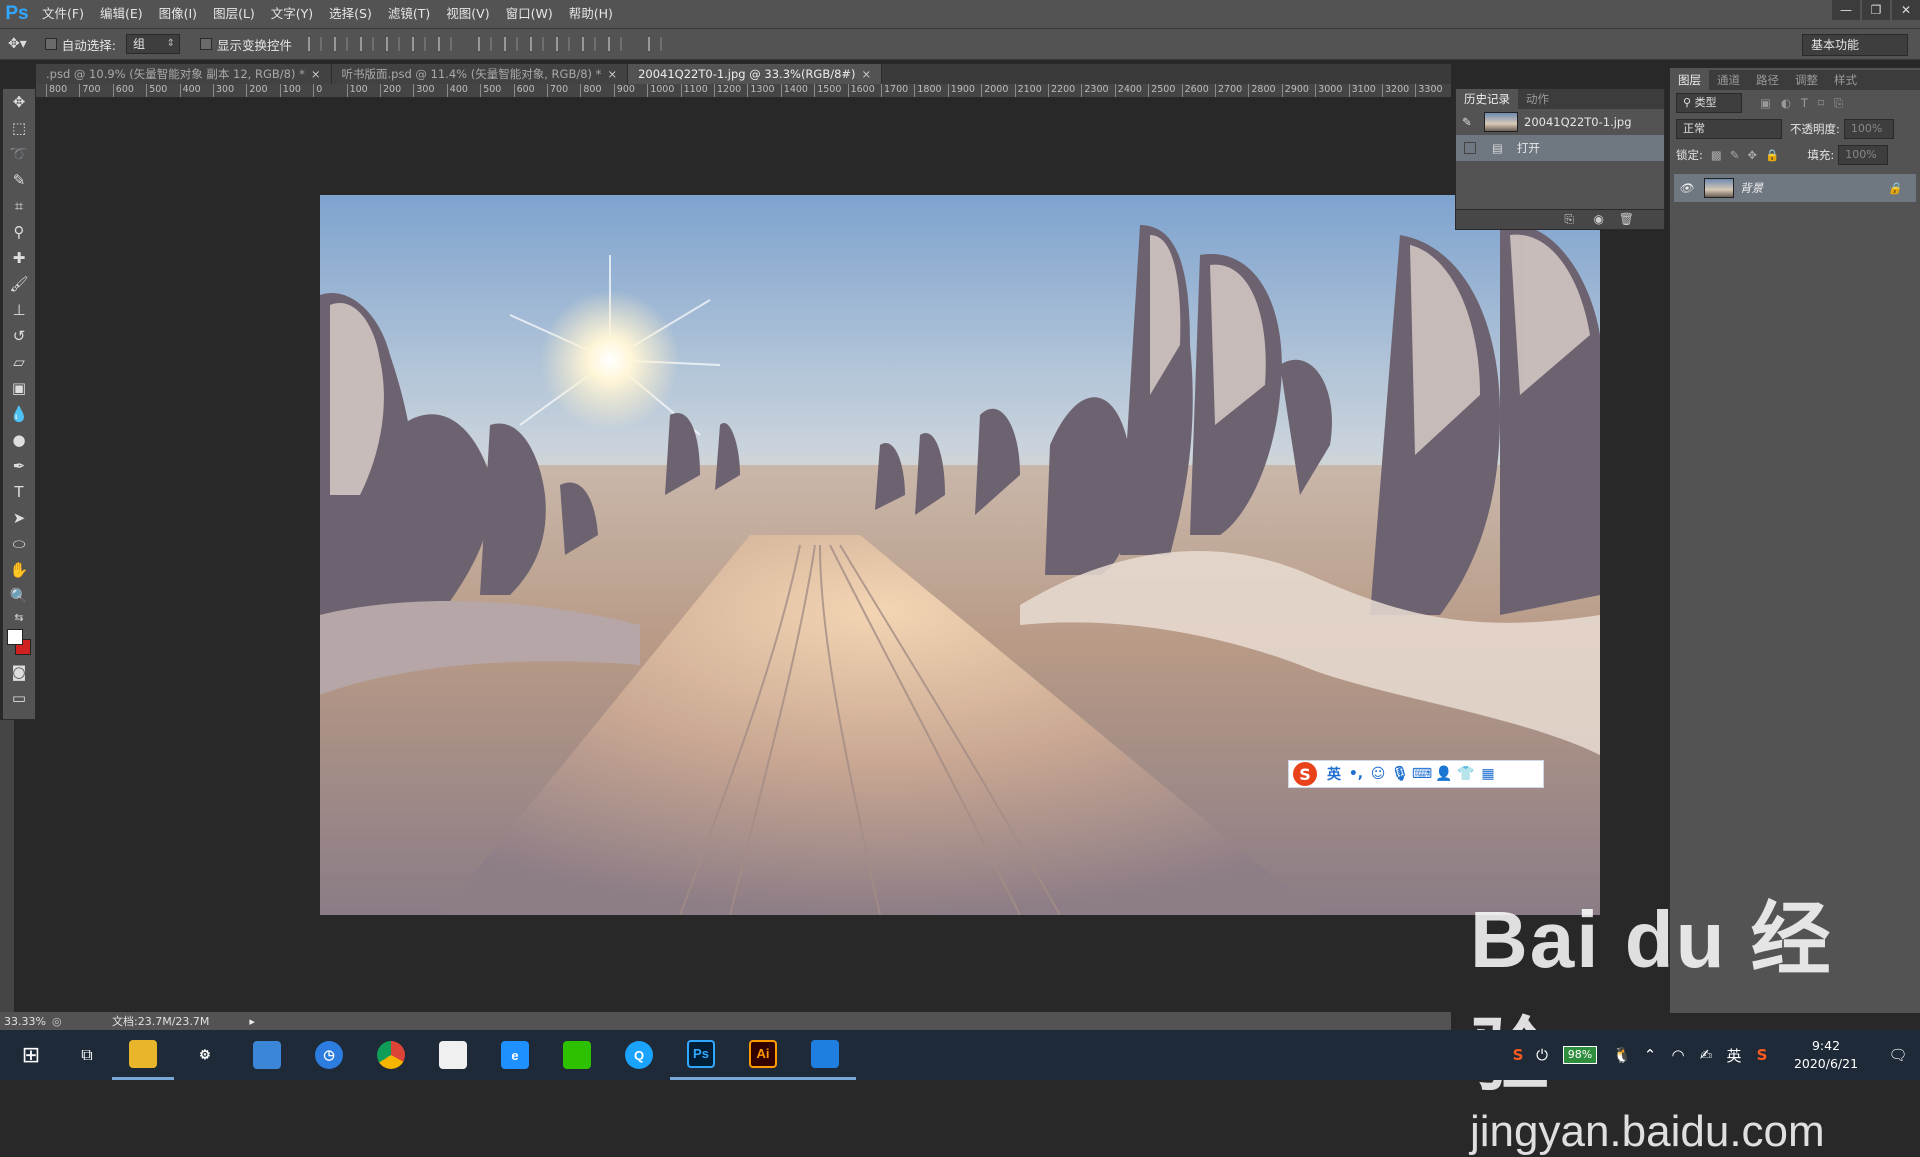 The height and width of the screenshot is (1157, 1920). What do you see at coordinates (205, 1055) in the screenshot?
I see `taskbar-app-settings: ⚙` at bounding box center [205, 1055].